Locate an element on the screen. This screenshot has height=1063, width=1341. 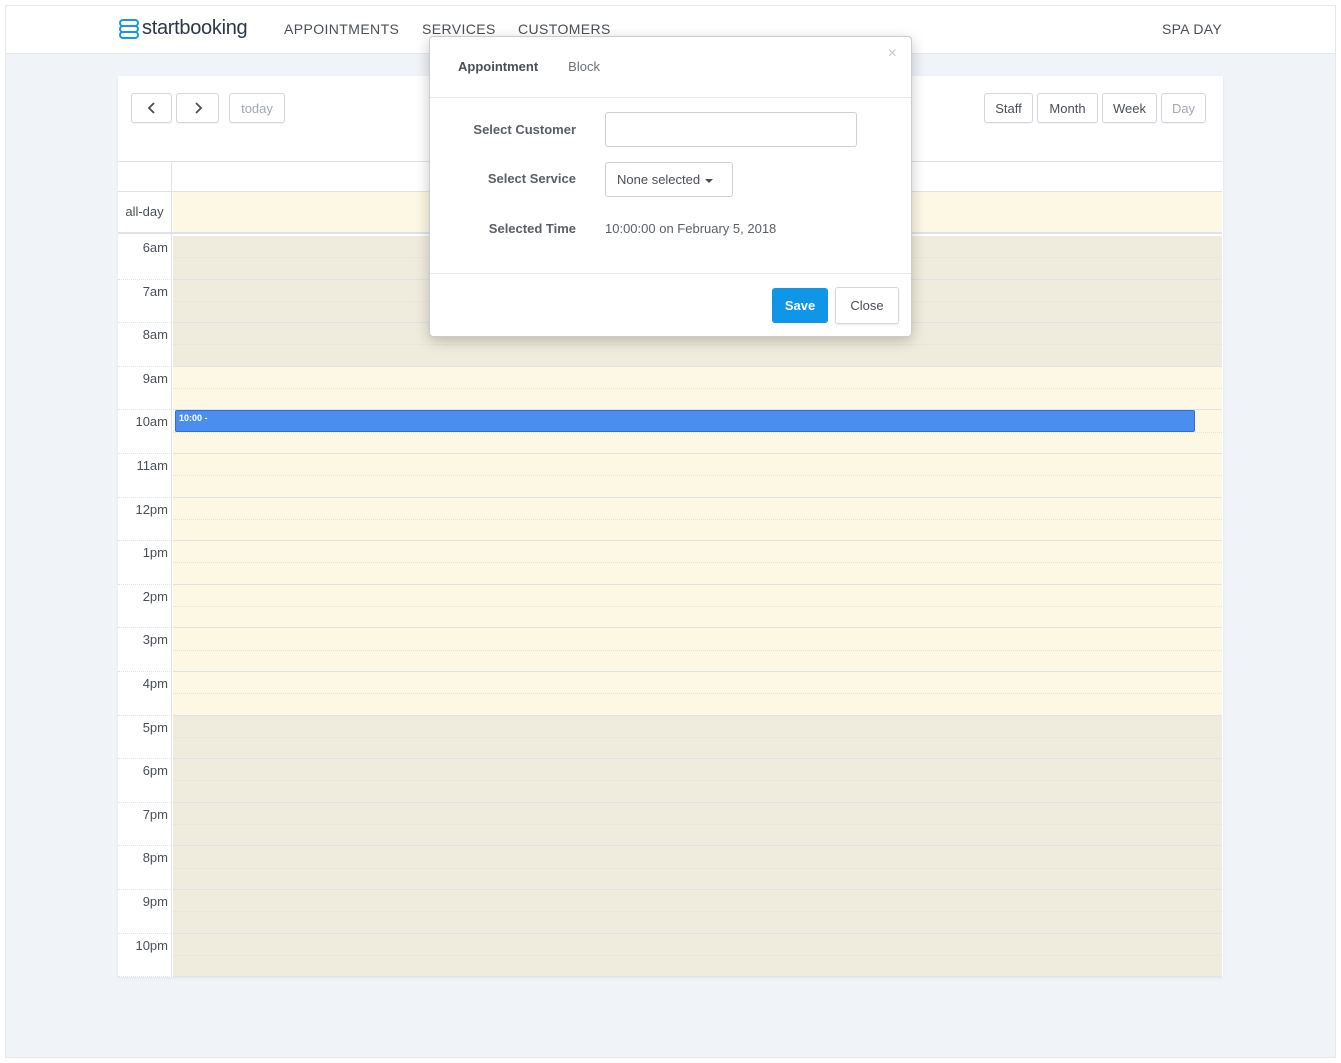
startbooking-logo-icon is located at coordinates (129, 28).